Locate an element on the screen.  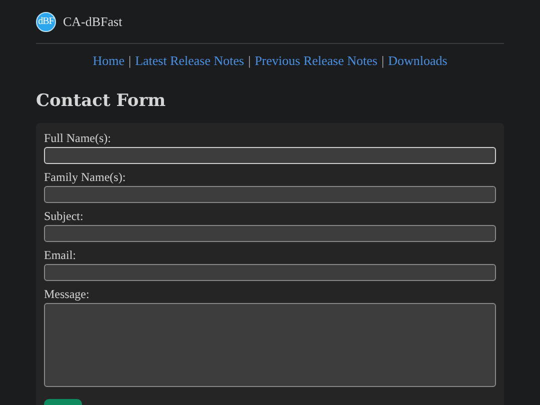
site-name: CA-dBFast is located at coordinates (92, 22).